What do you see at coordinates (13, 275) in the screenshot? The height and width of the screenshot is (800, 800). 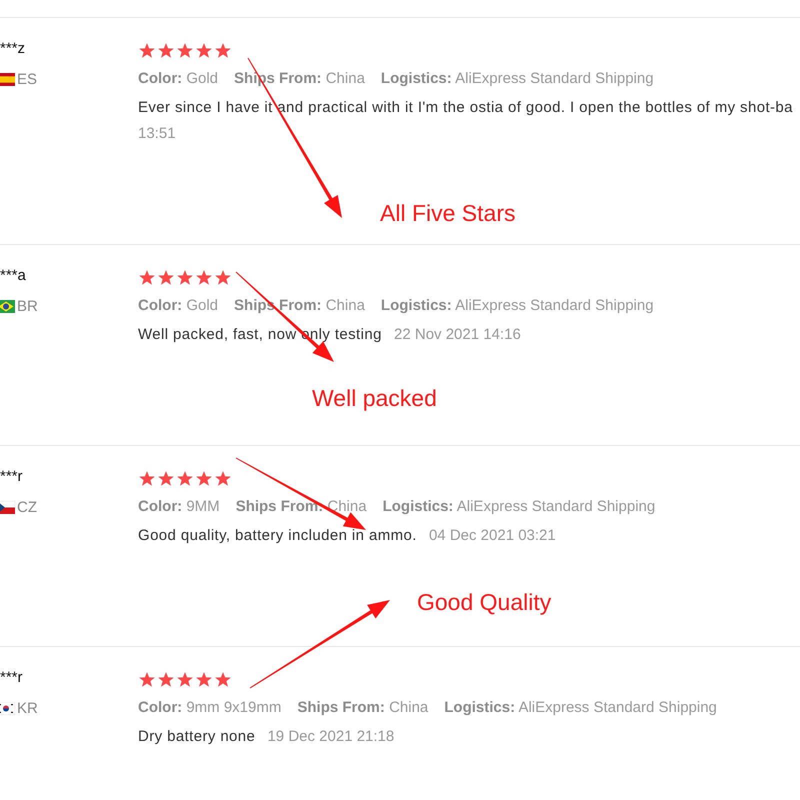 I see `user-name: ***a` at bounding box center [13, 275].